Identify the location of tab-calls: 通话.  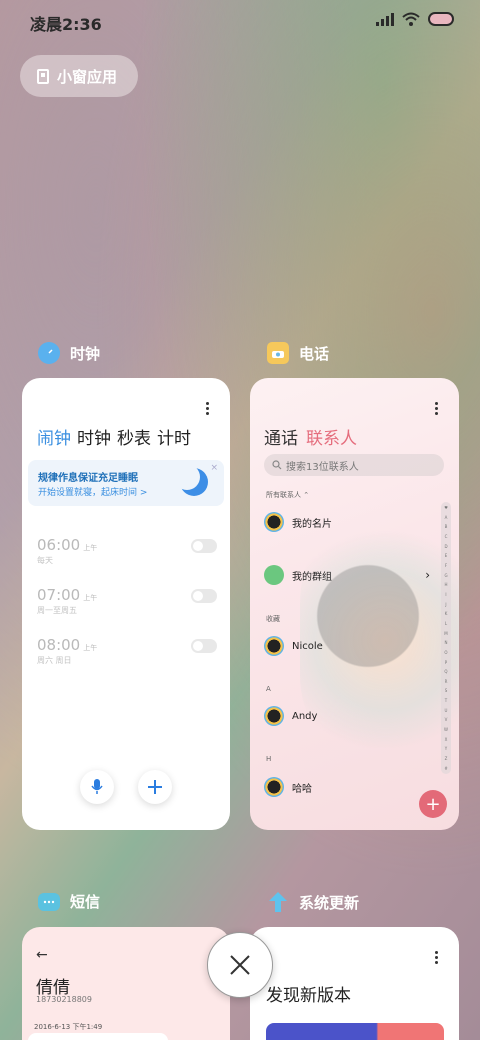
(281, 436).